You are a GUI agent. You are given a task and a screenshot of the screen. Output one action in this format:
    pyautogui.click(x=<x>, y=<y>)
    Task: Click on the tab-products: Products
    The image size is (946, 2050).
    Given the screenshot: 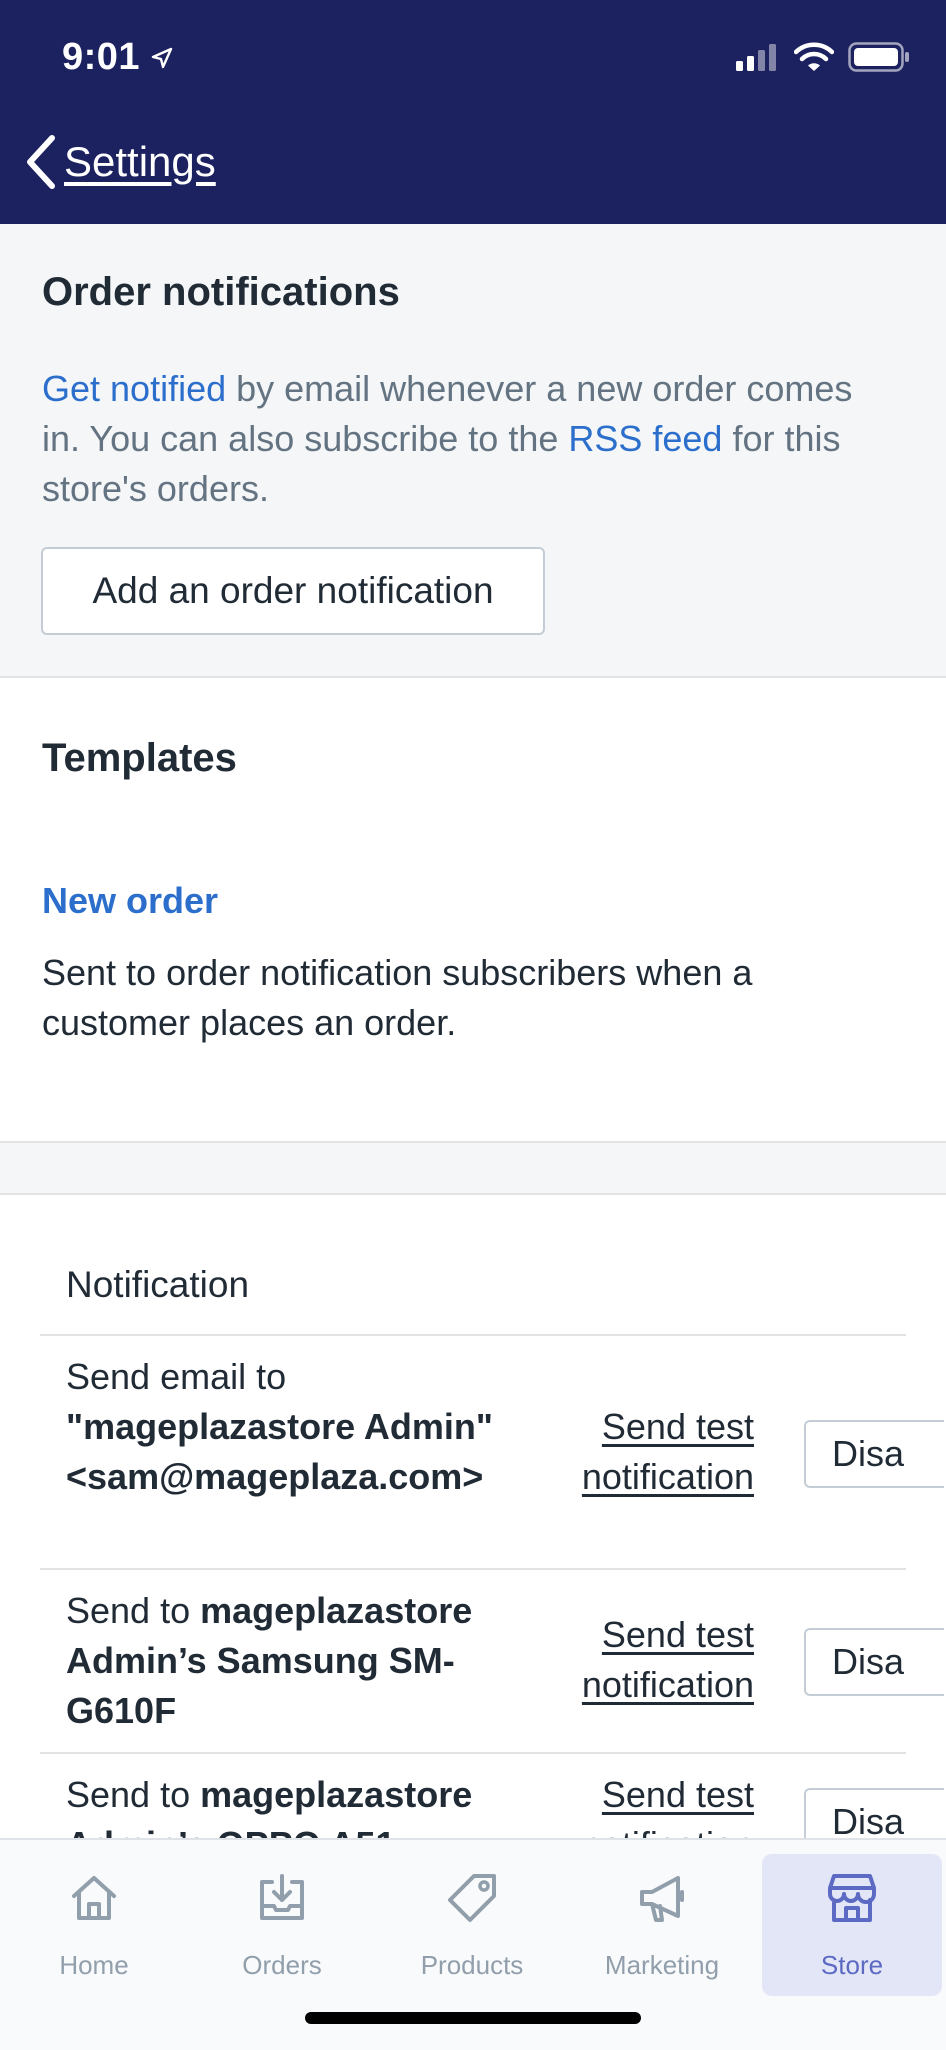 What is the action you would take?
    pyautogui.click(x=472, y=1925)
    